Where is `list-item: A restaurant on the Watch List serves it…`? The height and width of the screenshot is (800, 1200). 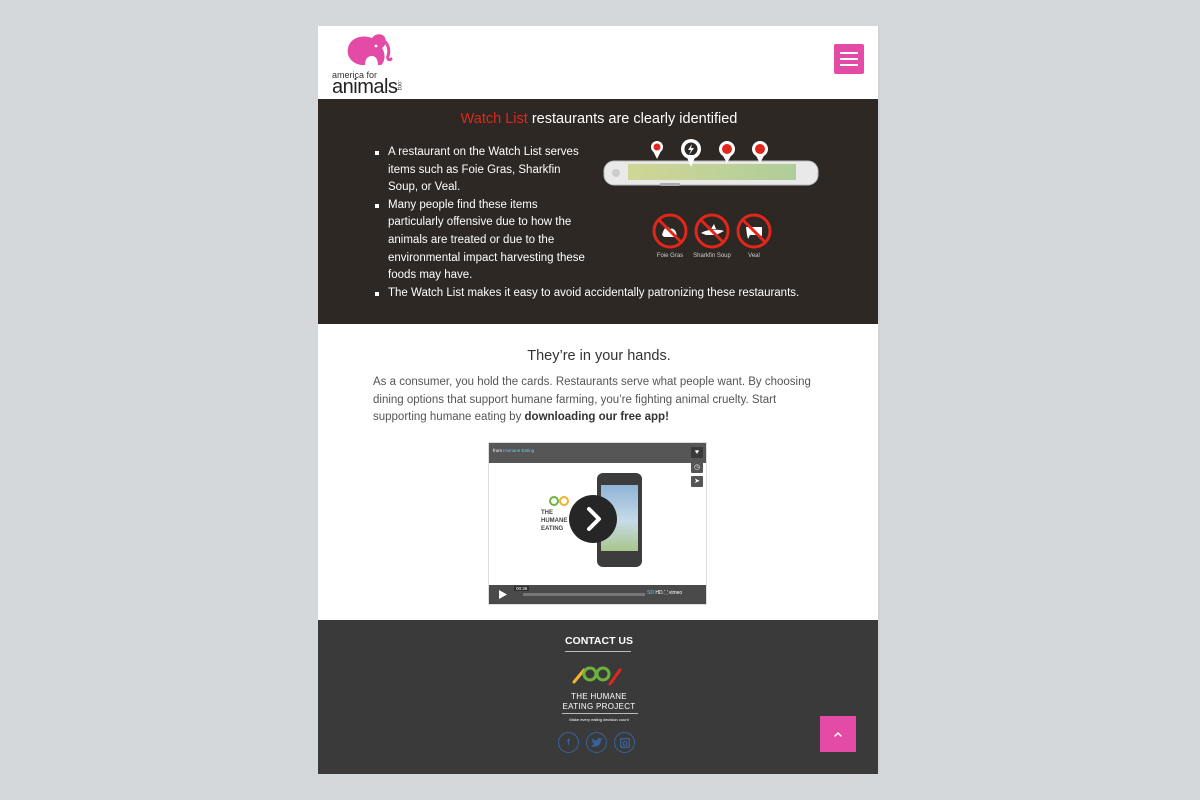
list-item: A restaurant on the Watch List serves it… is located at coordinates (481, 170).